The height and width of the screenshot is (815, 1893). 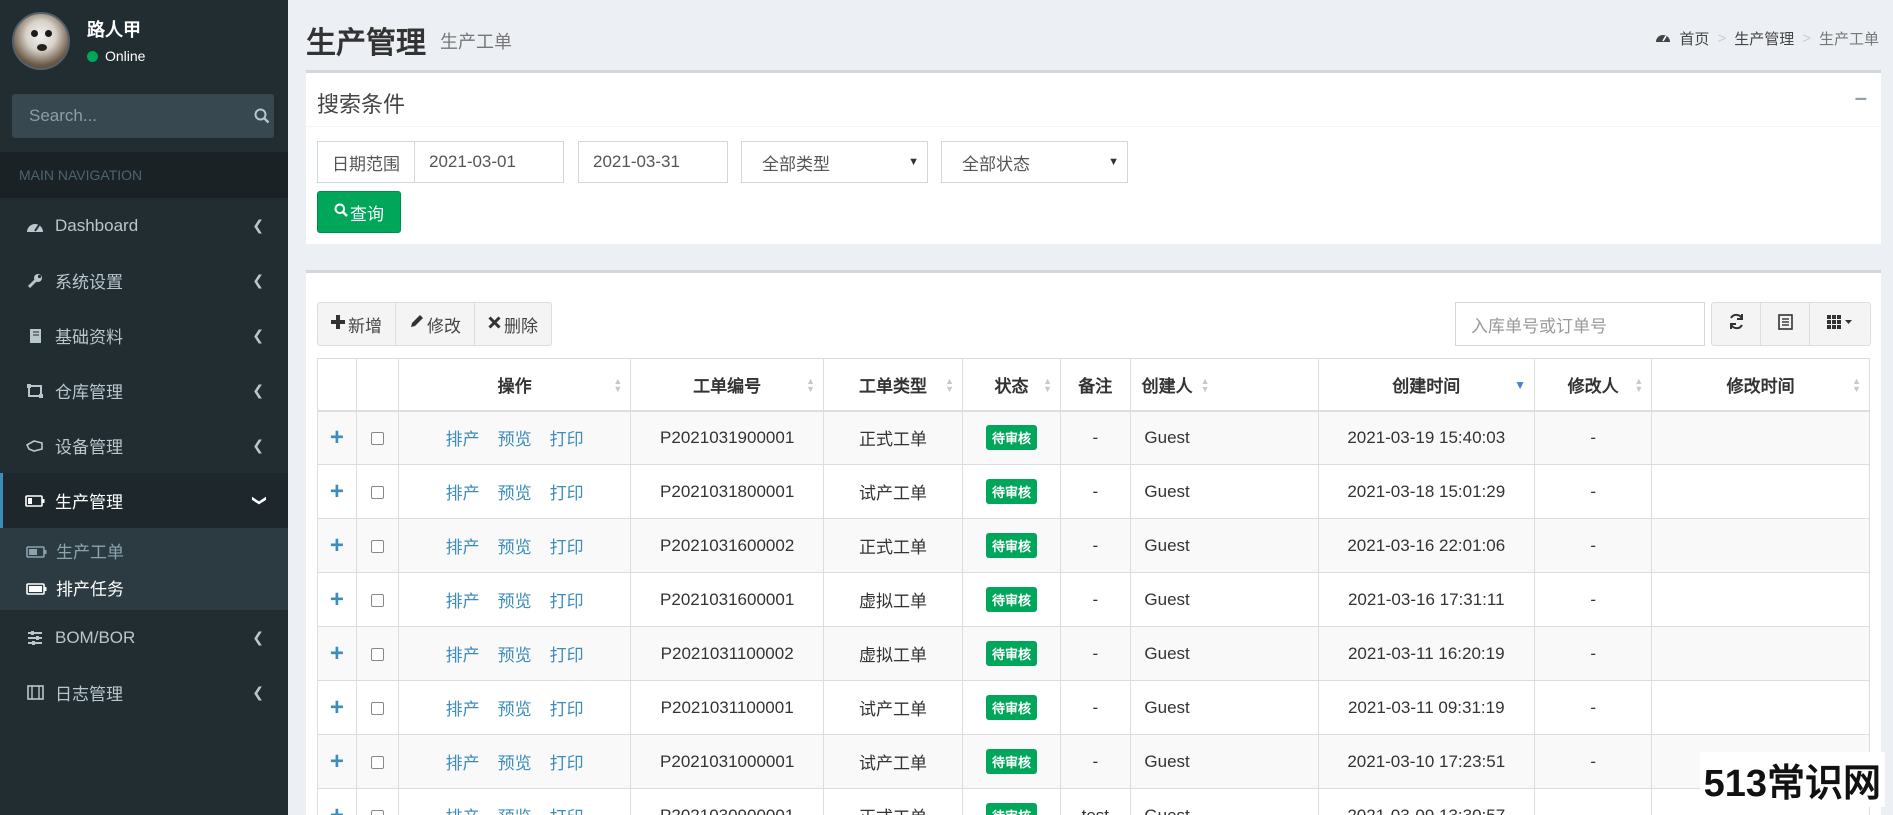 What do you see at coordinates (1095, 385) in the screenshot?
I see `column-header-note: 备注` at bounding box center [1095, 385].